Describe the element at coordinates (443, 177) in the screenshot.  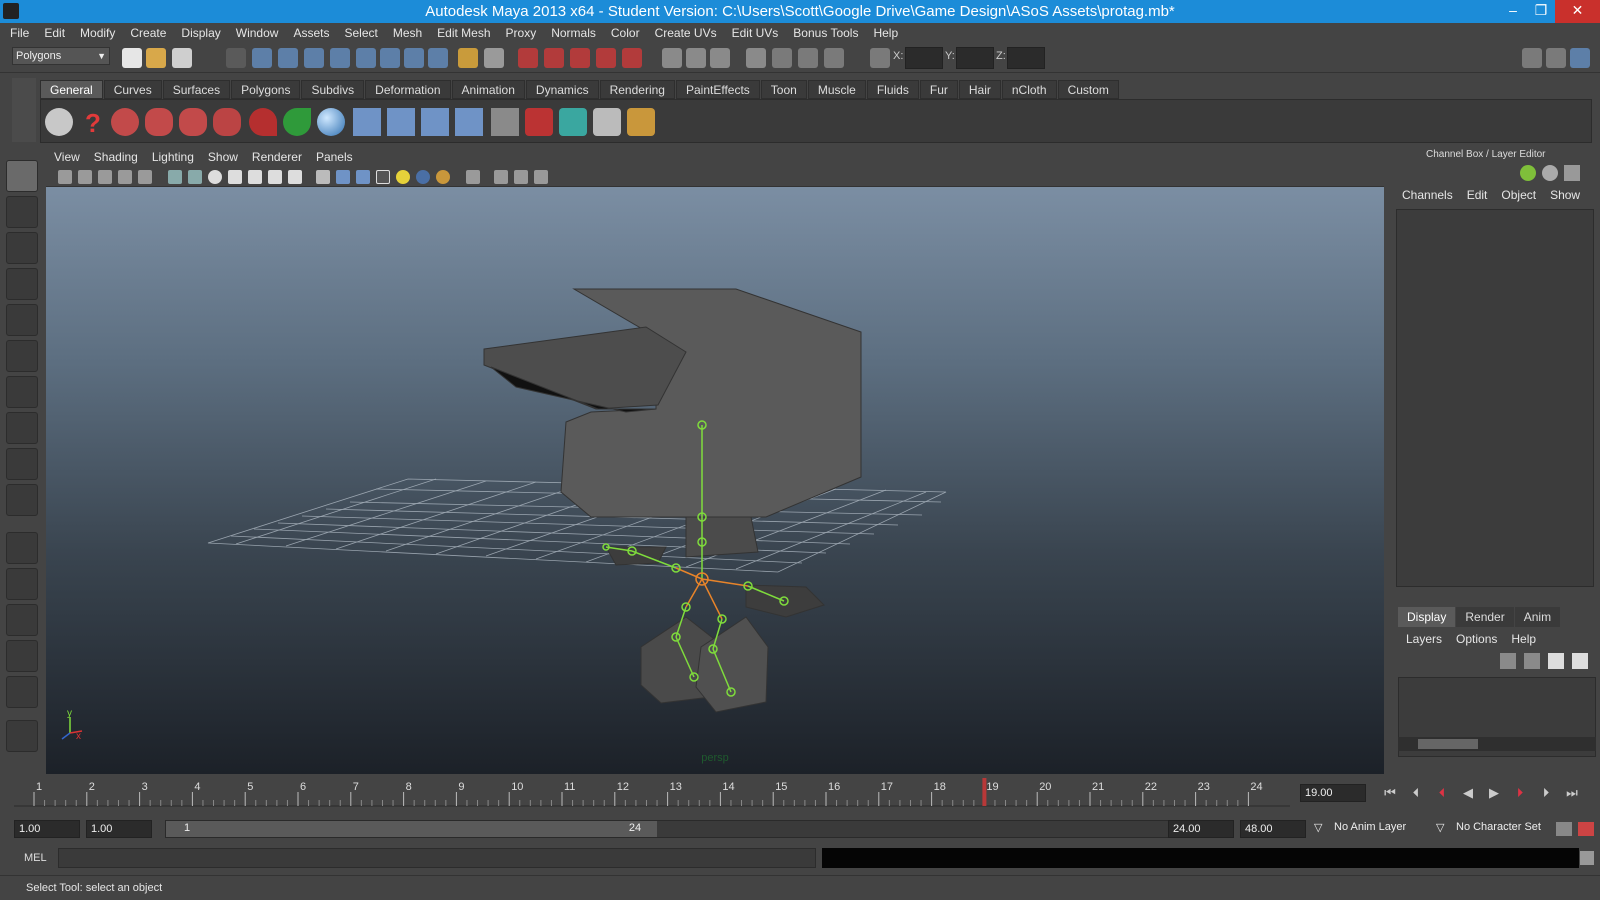
I see `ambient-occlusion-icon` at that location.